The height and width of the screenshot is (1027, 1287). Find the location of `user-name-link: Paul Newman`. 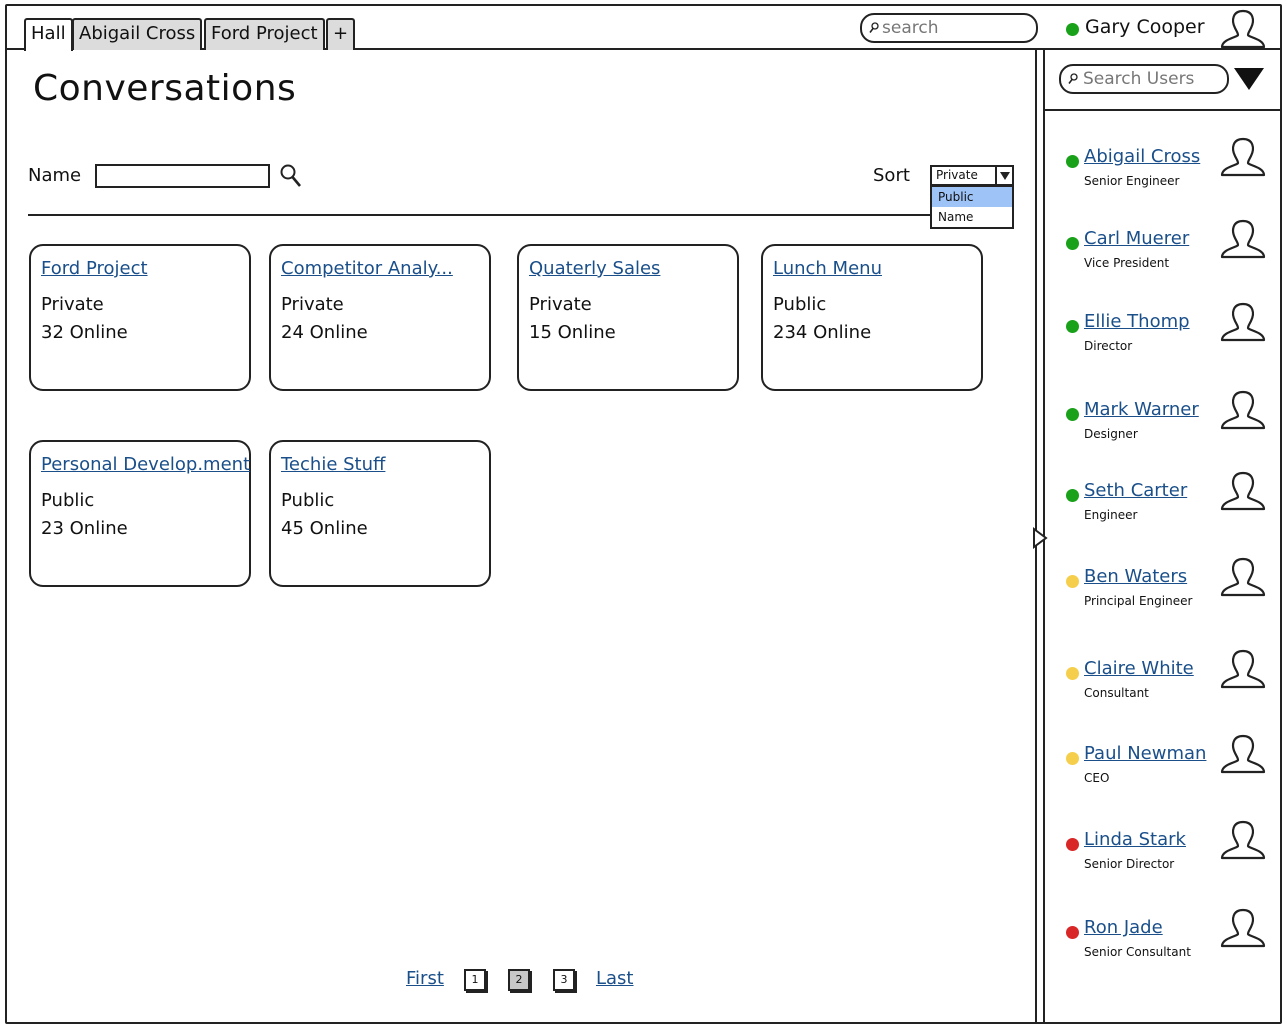

user-name-link: Paul Newman is located at coordinates (1145, 753).